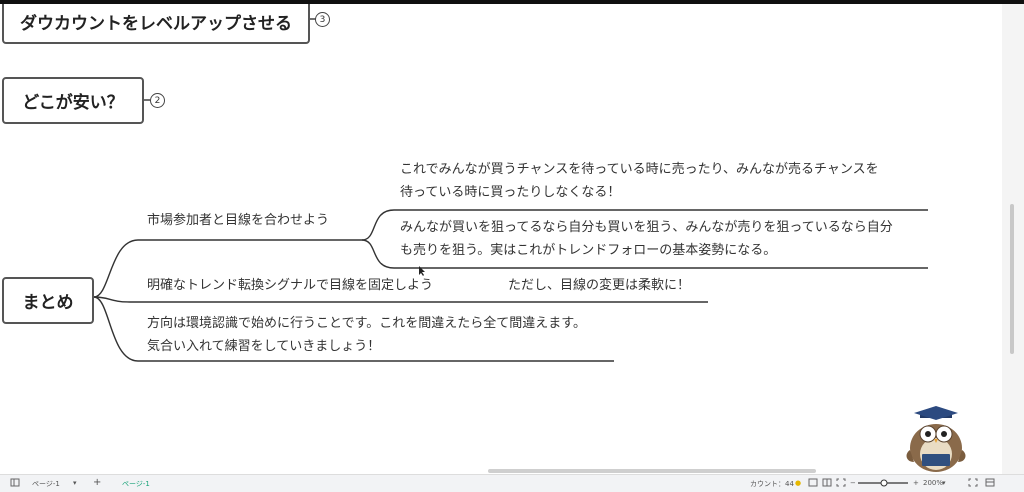 The height and width of the screenshot is (492, 1024). Describe the element at coordinates (512, 483) in the screenshot. I see `status-bar: ページ-1 ▾ + ページ-1 カウント：44 ● − + 200% ▾` at that location.